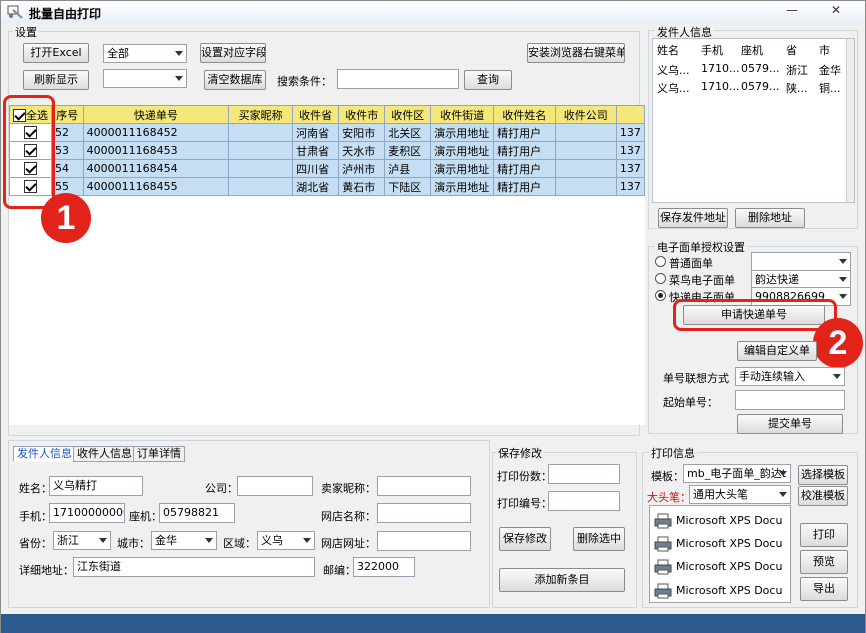  I want to click on minimize-button: —, so click(792, 11).